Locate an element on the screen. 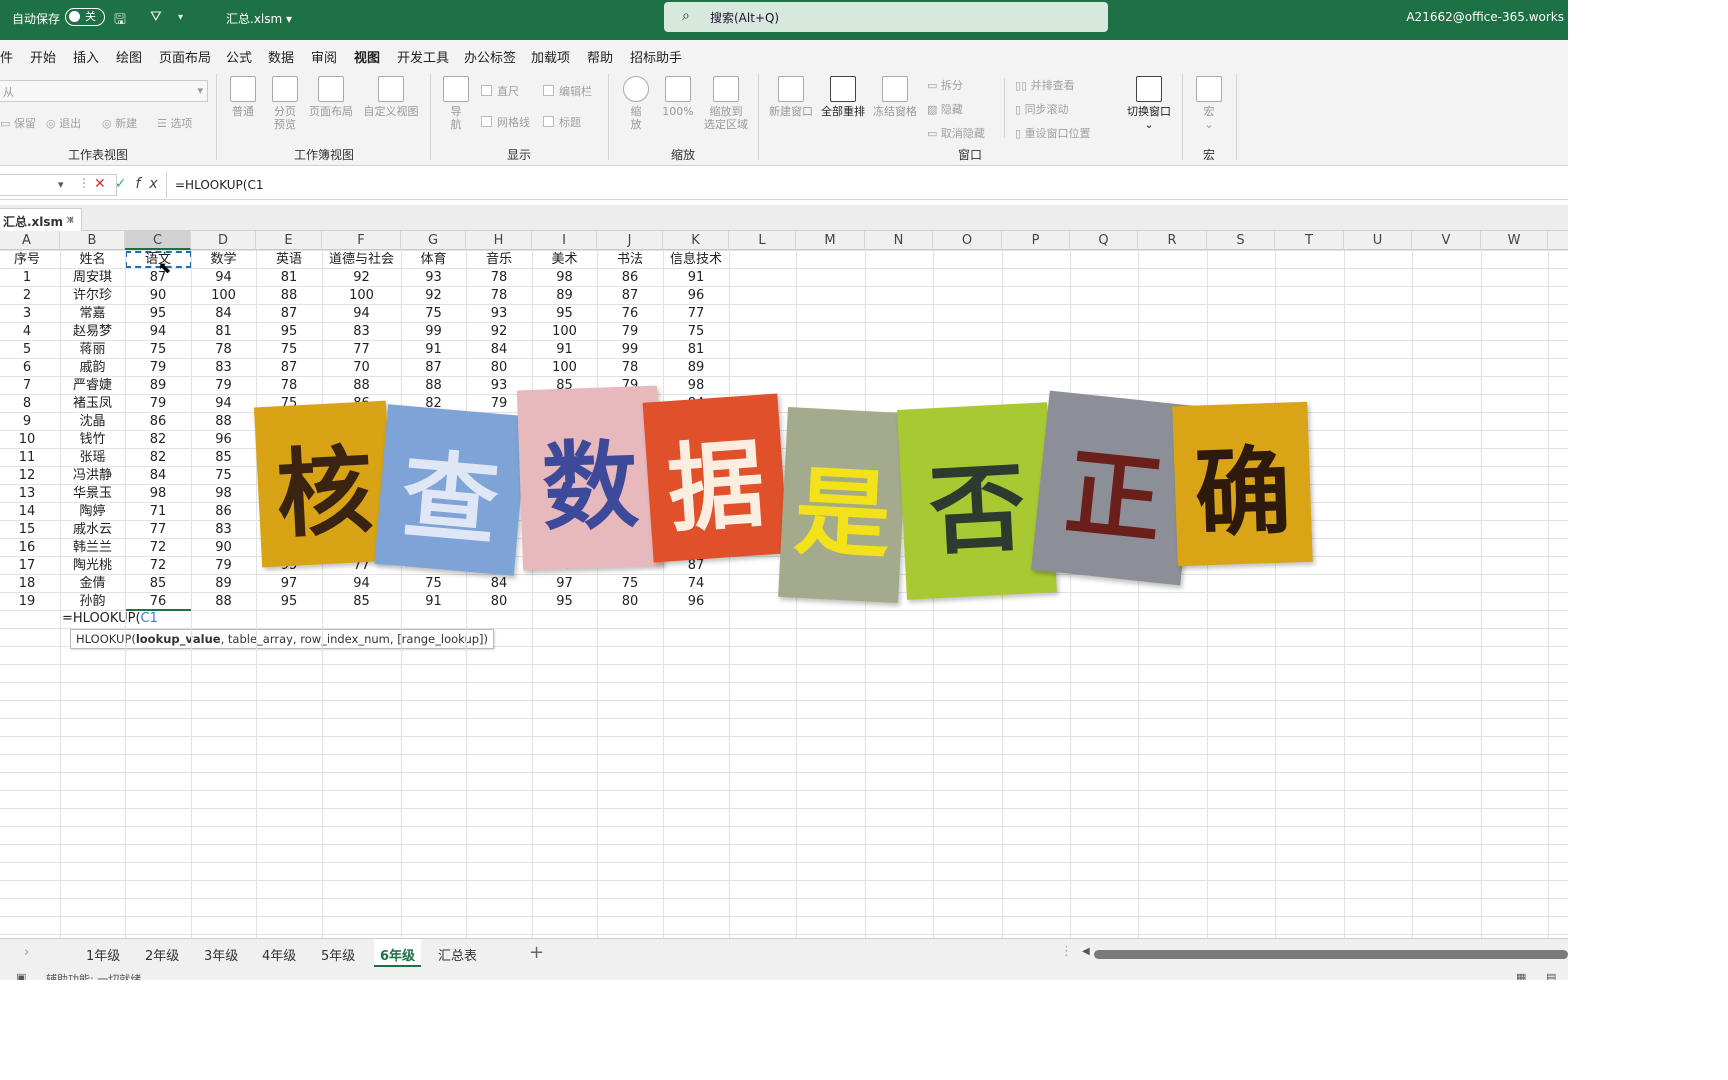 This screenshot has width=1728, height=1080. header-cell: 道德与社会 is located at coordinates (361, 260).